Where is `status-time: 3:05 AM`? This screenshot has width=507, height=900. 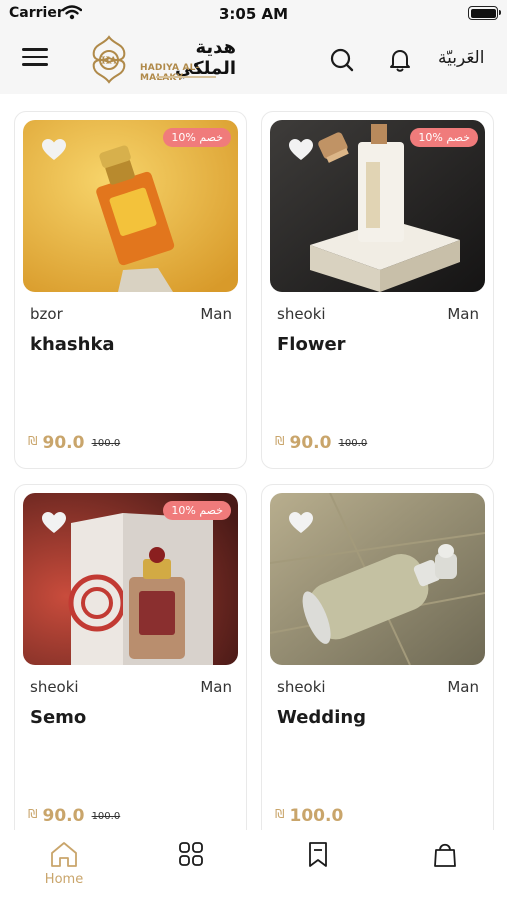 status-time: 3:05 AM is located at coordinates (253, 14).